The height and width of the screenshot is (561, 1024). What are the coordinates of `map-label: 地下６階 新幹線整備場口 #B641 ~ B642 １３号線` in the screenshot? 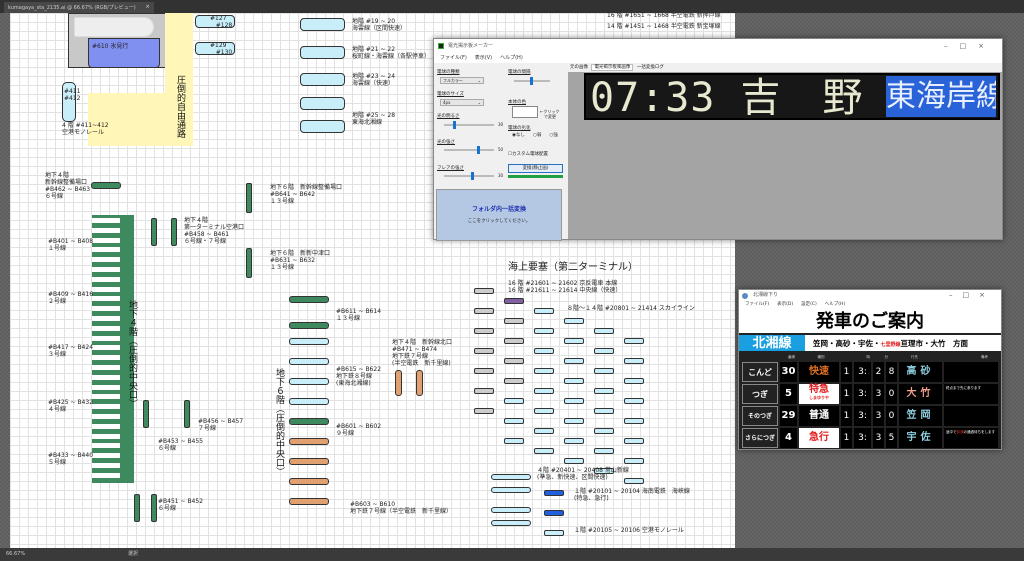 It's located at (306, 194).